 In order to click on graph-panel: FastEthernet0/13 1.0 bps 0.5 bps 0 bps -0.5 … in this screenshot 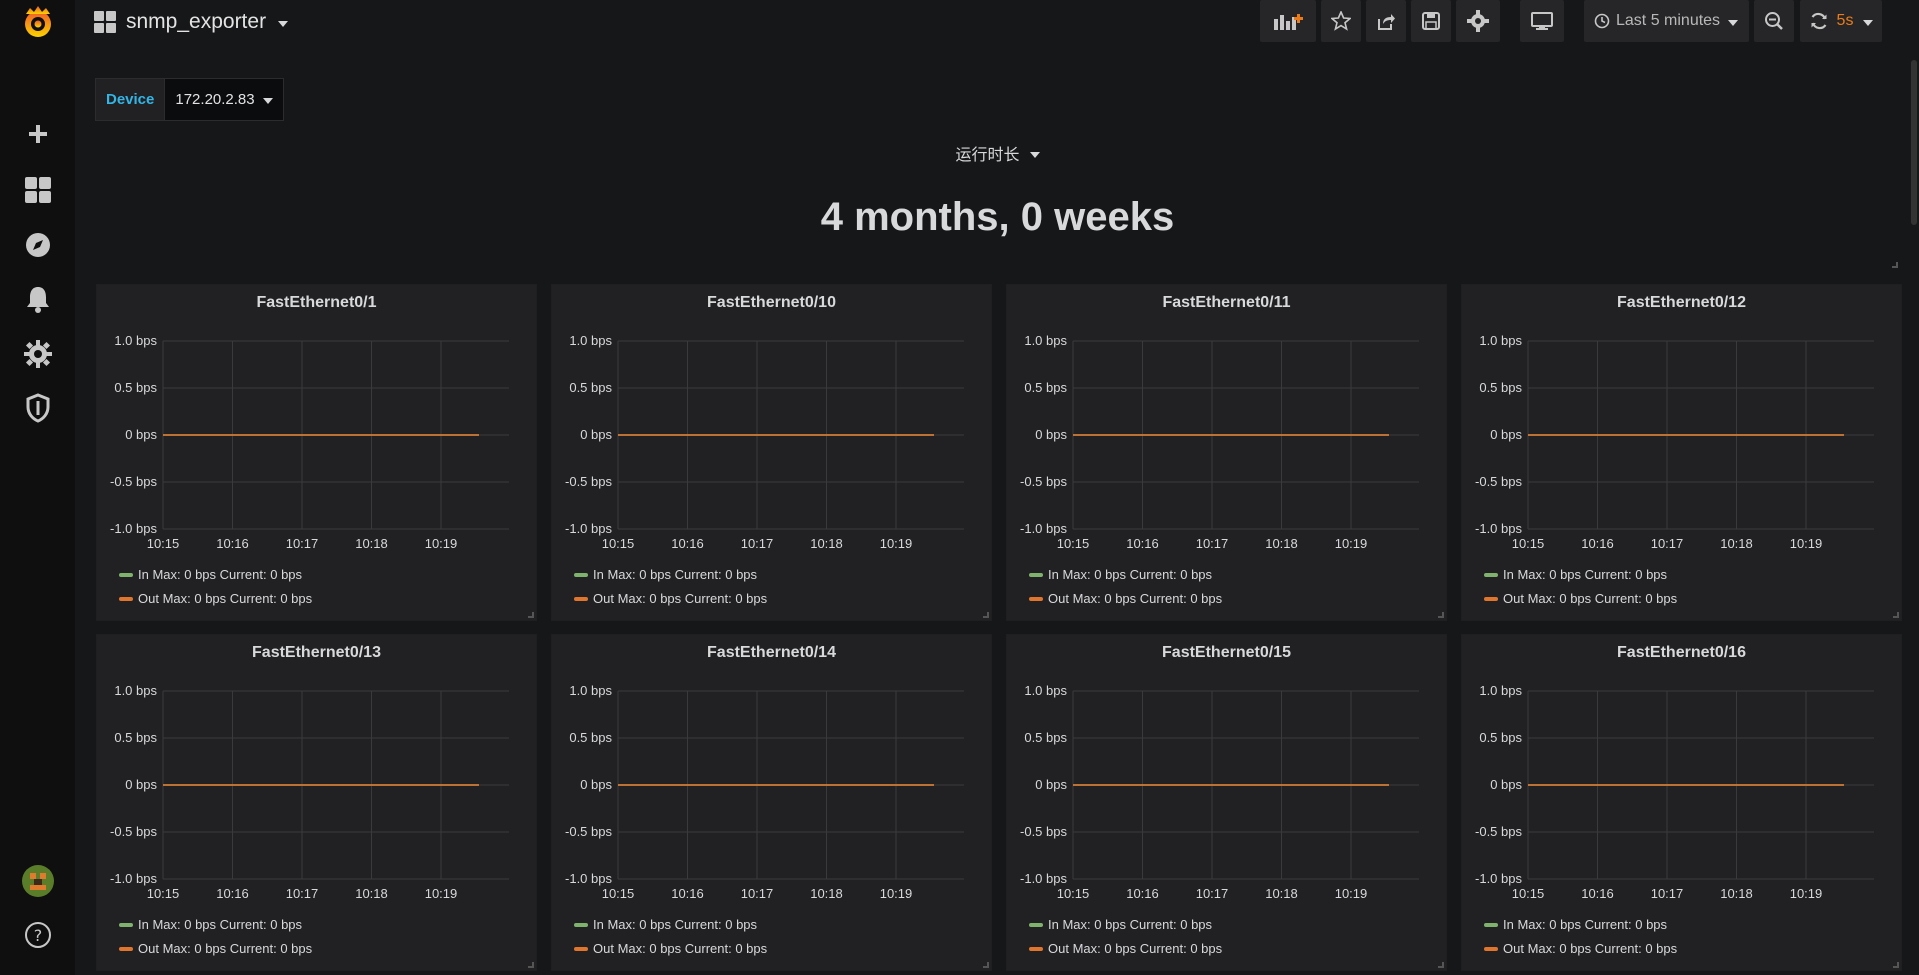, I will do `click(316, 802)`.